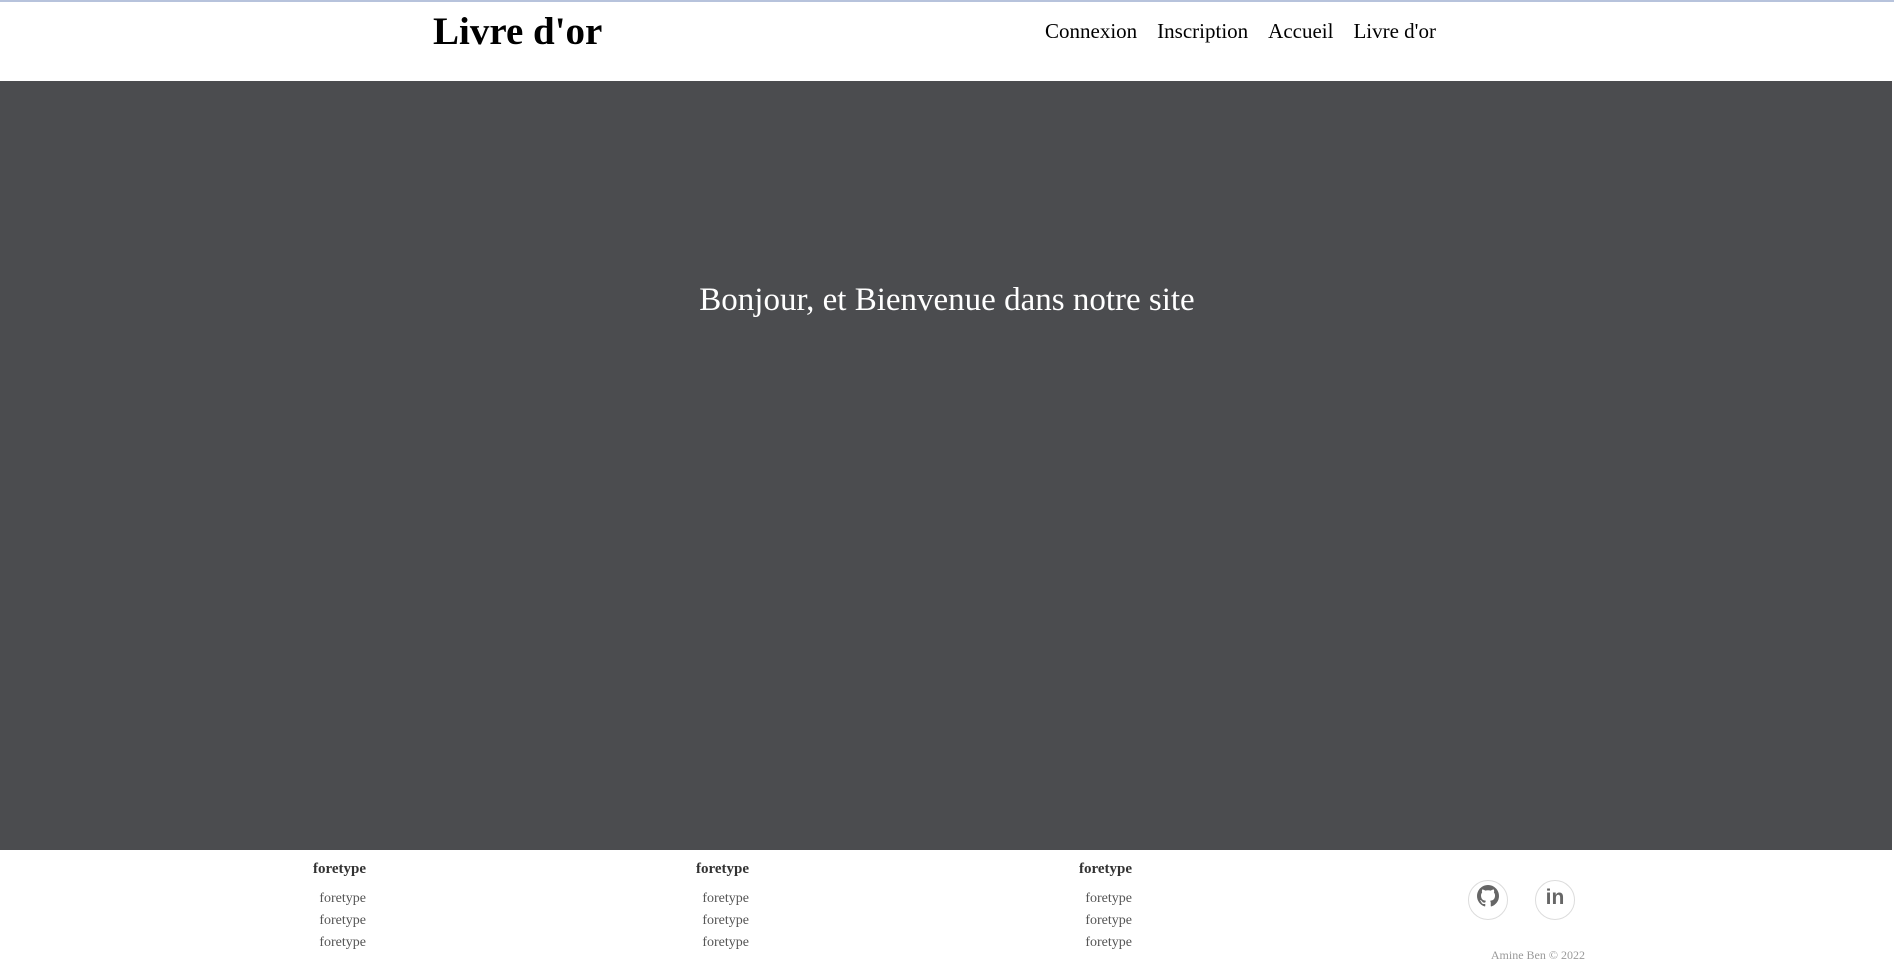  Describe the element at coordinates (1091, 31) in the screenshot. I see `nav-link-connexion: Connexion` at that location.